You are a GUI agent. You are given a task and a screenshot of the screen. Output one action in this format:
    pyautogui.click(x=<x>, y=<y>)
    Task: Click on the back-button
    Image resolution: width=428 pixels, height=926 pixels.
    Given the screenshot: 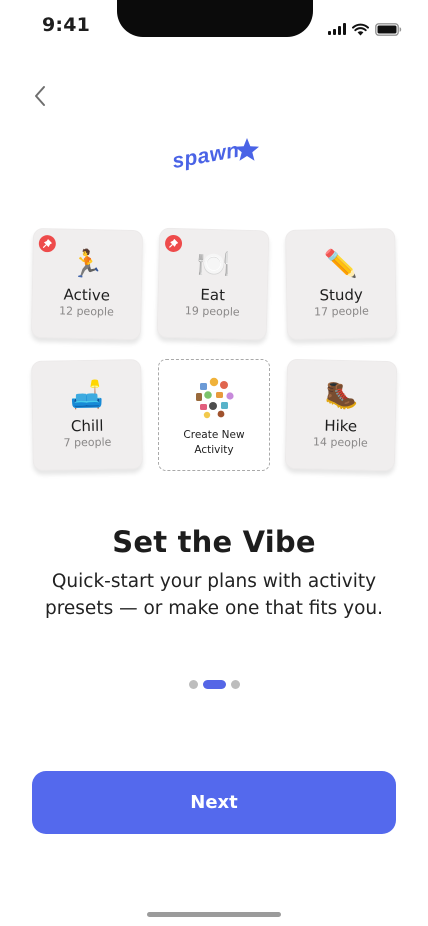 What is the action you would take?
    pyautogui.click(x=40, y=96)
    